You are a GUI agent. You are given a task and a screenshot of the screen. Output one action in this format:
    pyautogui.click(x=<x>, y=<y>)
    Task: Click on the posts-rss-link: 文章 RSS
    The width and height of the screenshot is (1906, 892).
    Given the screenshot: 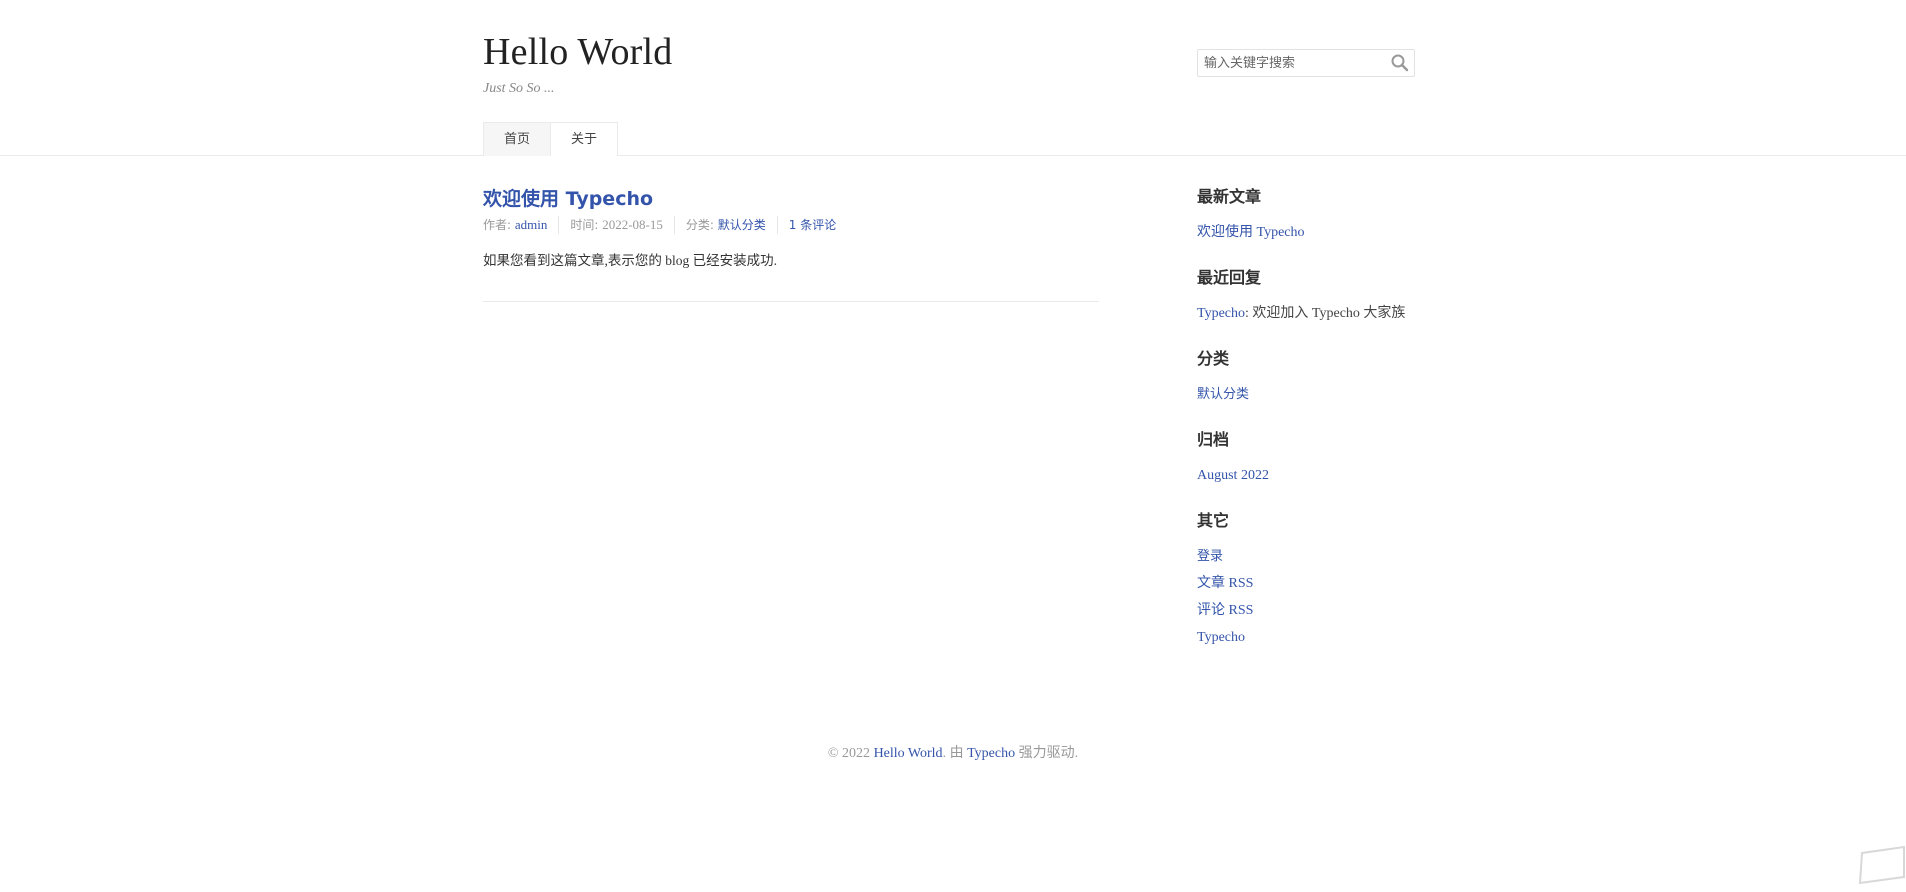 What is the action you would take?
    pyautogui.click(x=1225, y=583)
    